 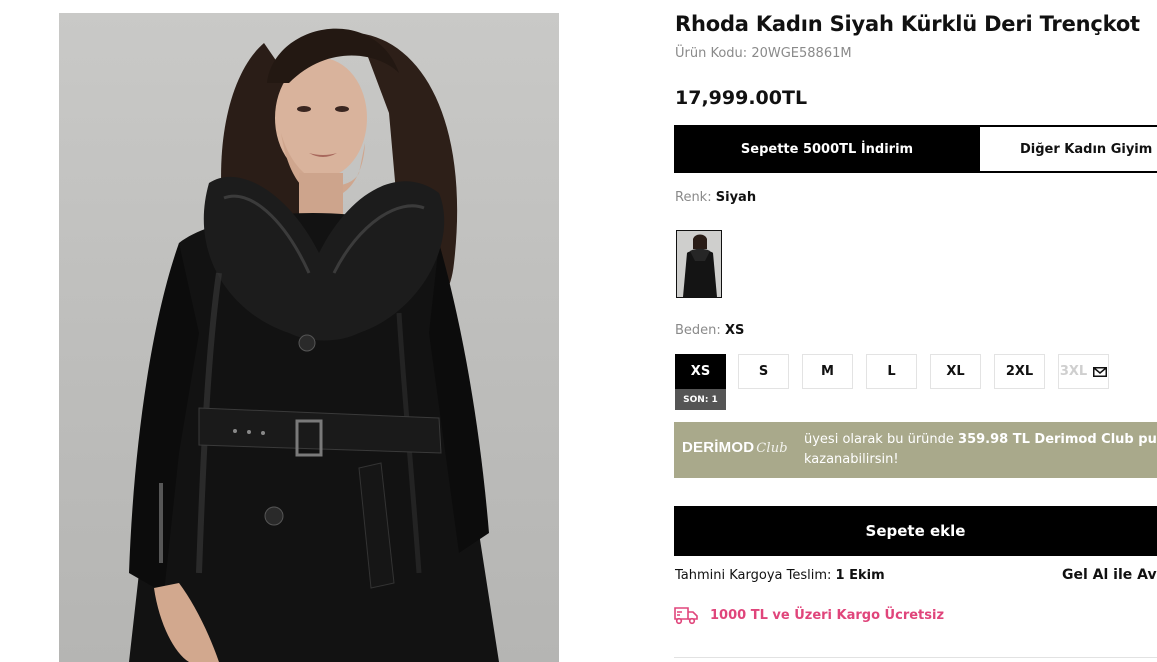 What do you see at coordinates (827, 615) in the screenshot?
I see `free-shipping-text: 1000 TL ve Üzeri Kargo Ücretsiz` at bounding box center [827, 615].